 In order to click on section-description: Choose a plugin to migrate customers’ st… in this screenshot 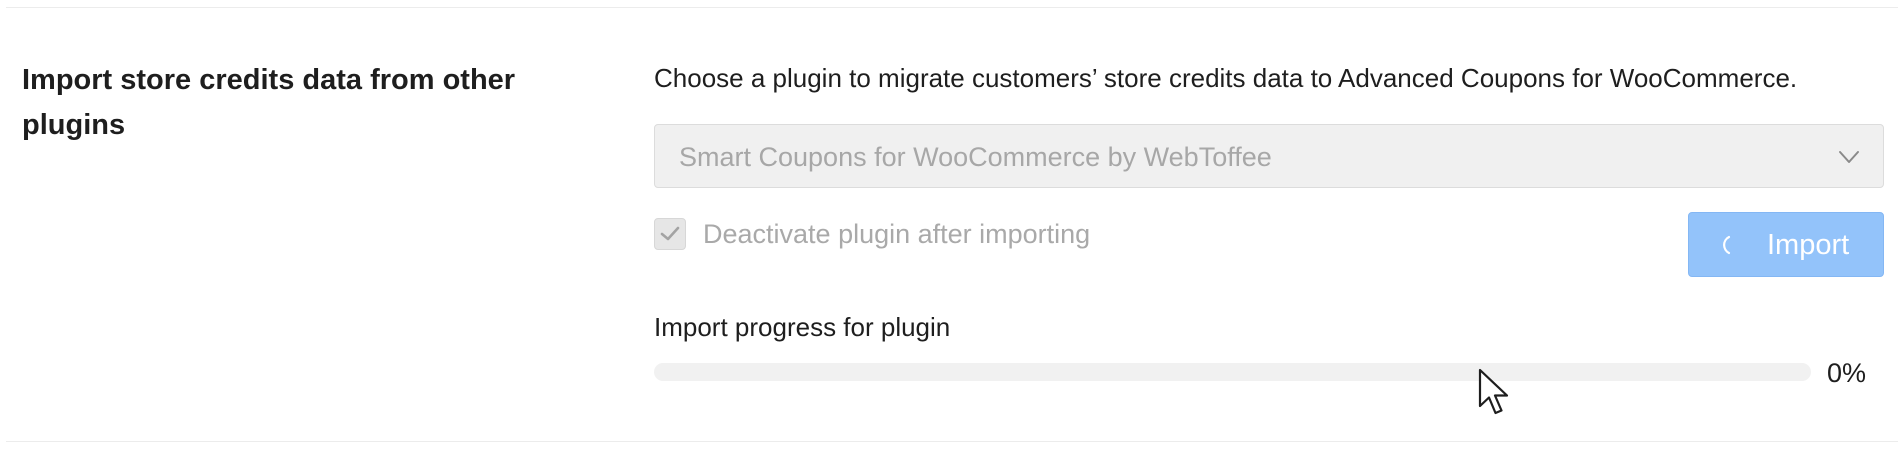, I will do `click(1226, 78)`.